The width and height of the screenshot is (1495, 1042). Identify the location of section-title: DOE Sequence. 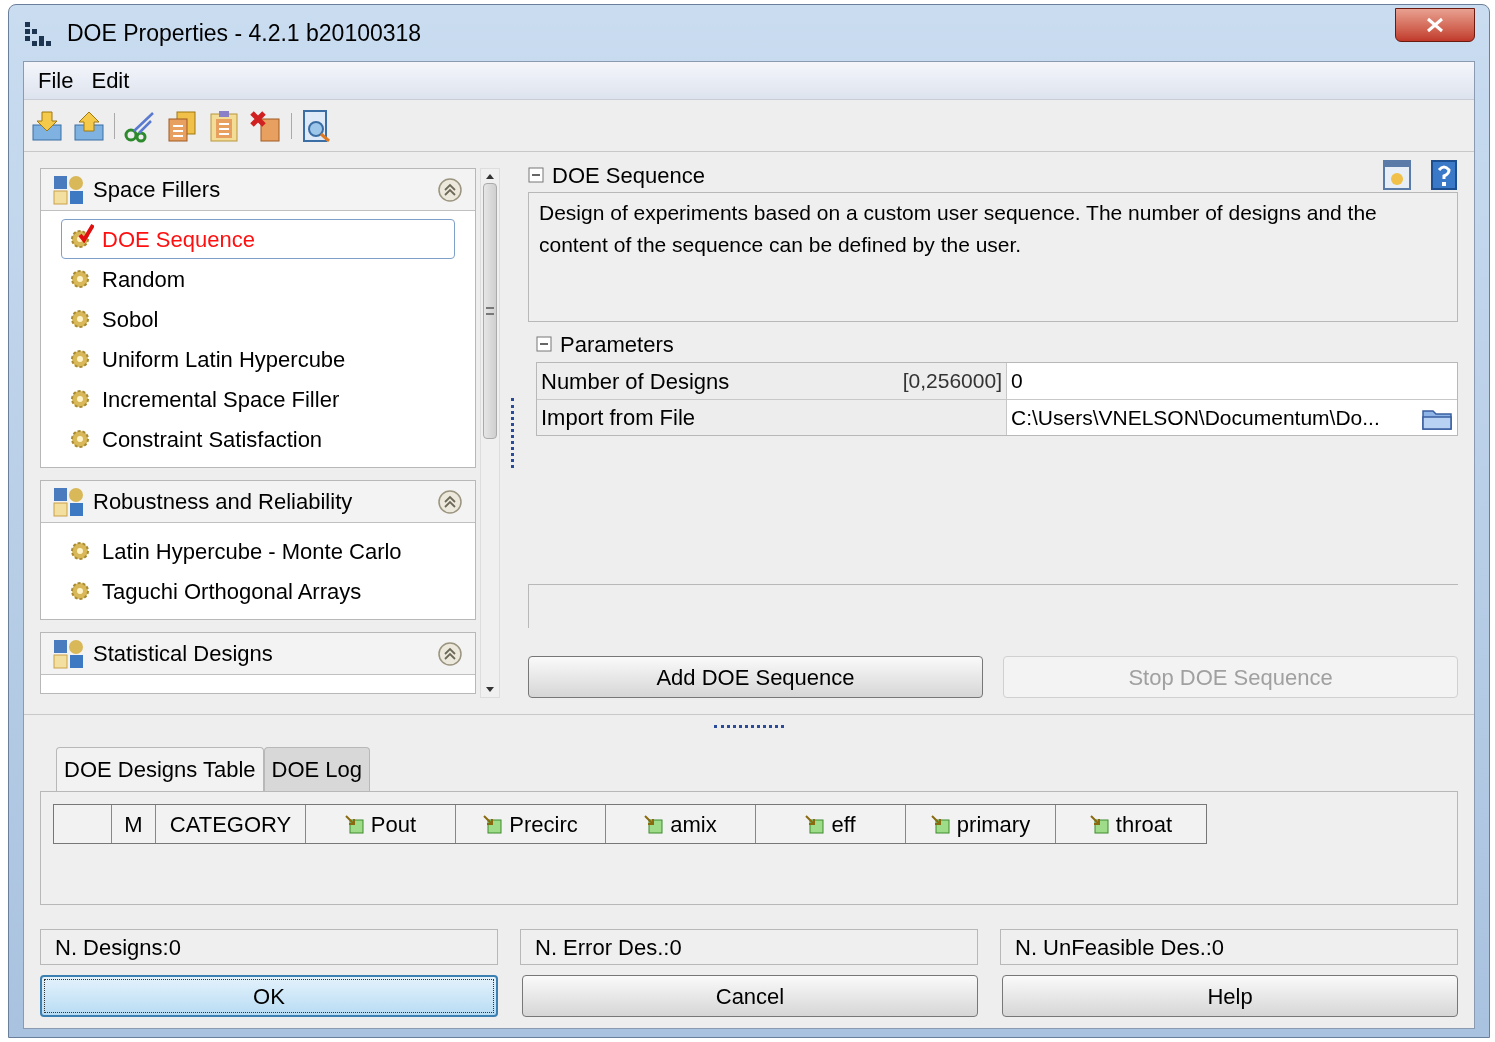
(628, 175).